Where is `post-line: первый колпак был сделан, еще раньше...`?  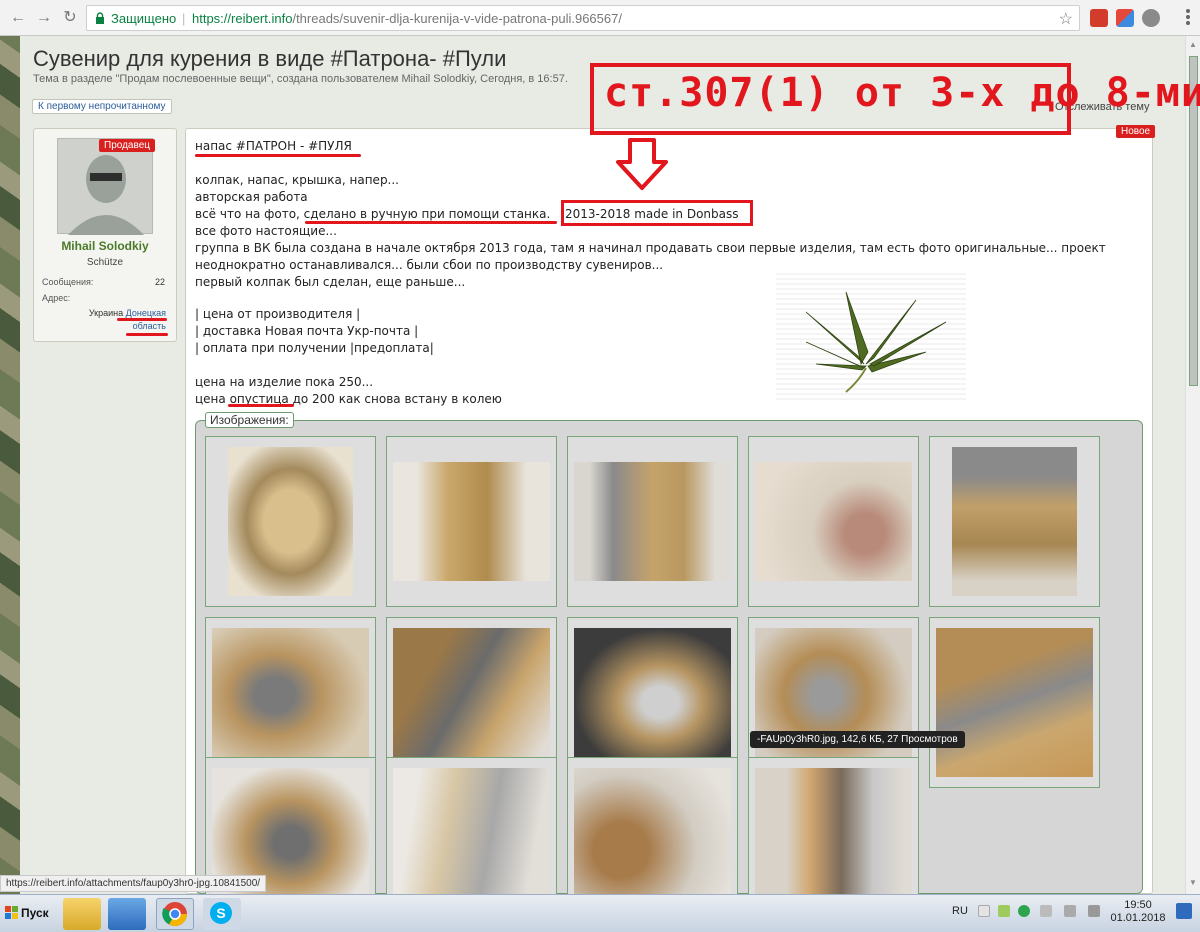
post-line: первый колпак был сделан, еще раньше... is located at coordinates (330, 282).